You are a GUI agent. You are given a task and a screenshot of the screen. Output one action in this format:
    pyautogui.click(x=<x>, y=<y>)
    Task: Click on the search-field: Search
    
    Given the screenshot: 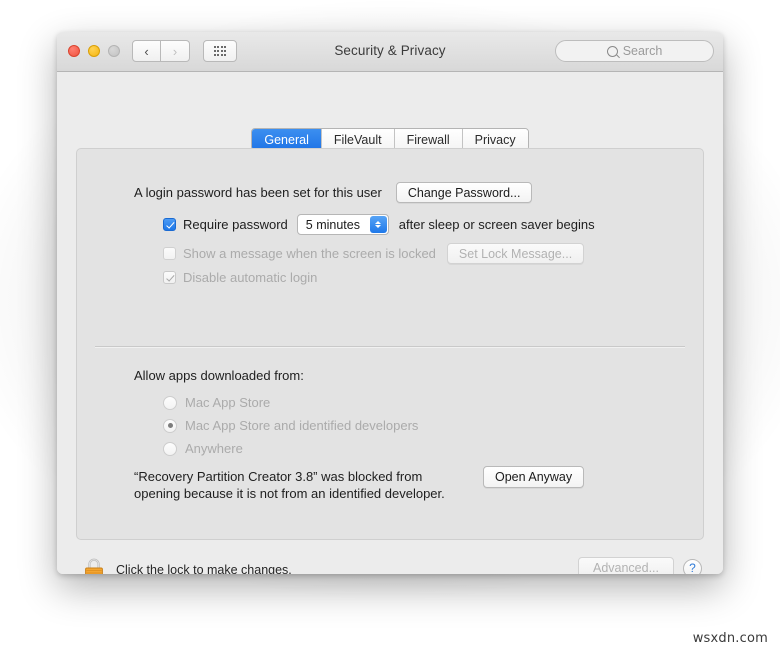 What is the action you would take?
    pyautogui.click(x=634, y=51)
    